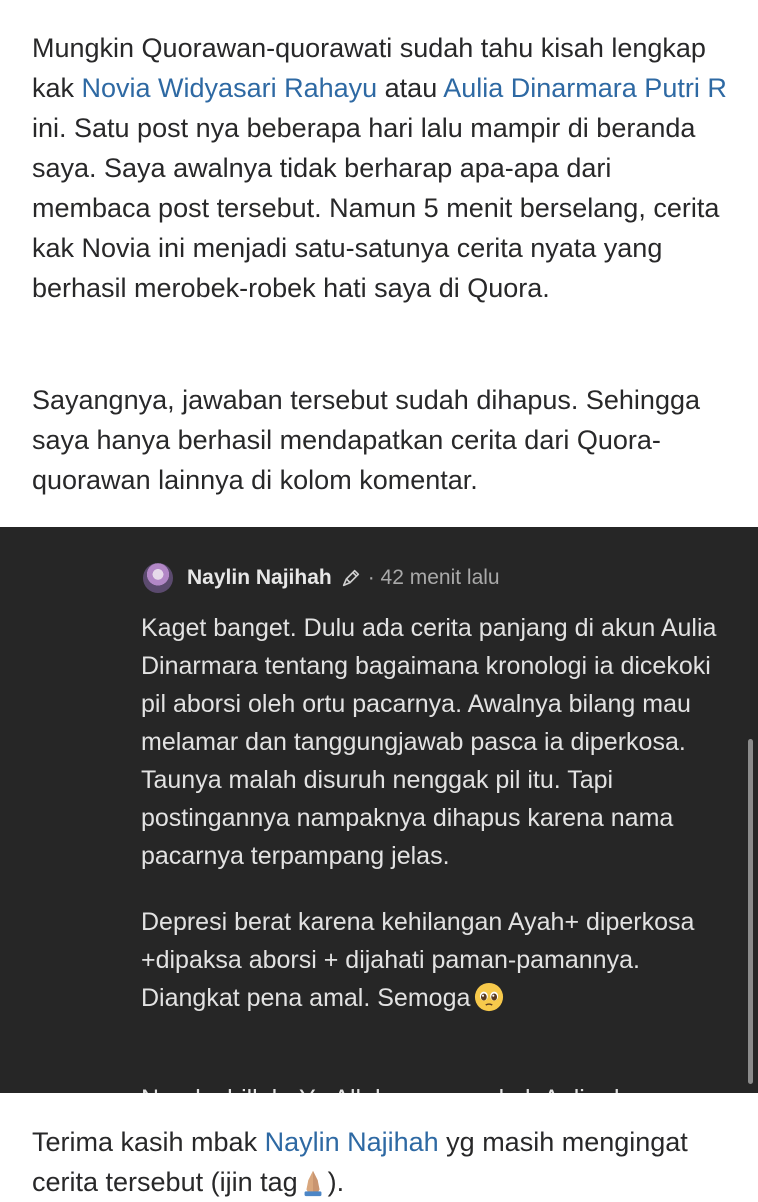  I want to click on pleading-face-icon, so click(489, 997).